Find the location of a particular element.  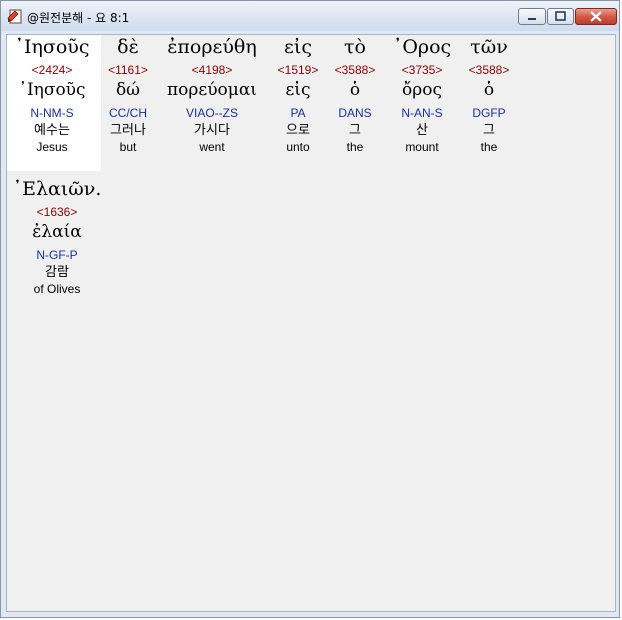

word-column: τῶν <3588> ὁ DGFP 그 the is located at coordinates (489, 95).